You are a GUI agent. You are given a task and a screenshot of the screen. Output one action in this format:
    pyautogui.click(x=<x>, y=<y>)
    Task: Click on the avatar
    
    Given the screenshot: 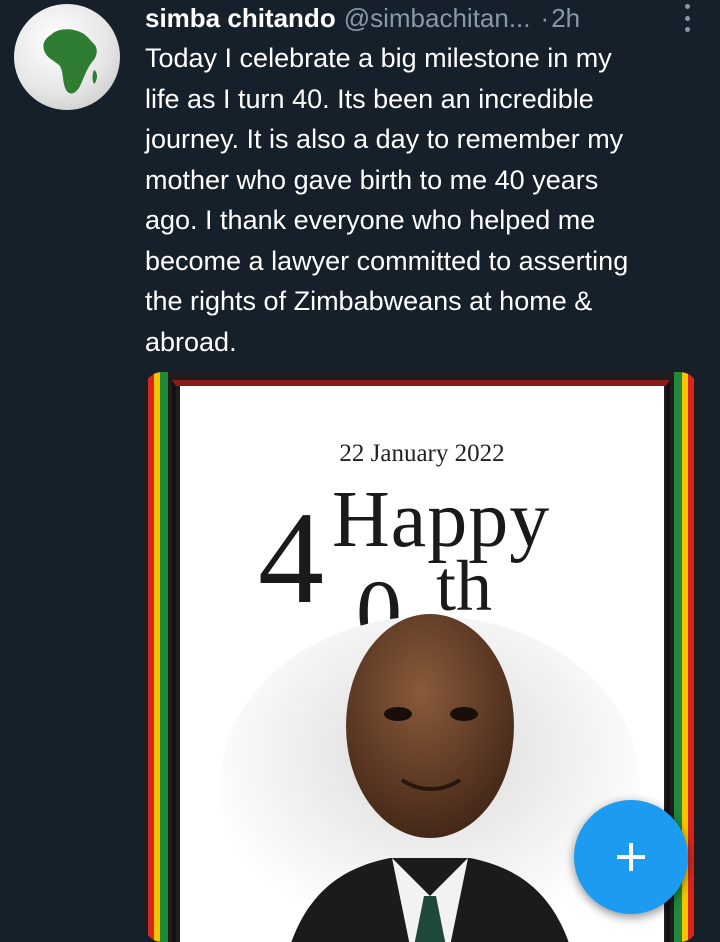 What is the action you would take?
    pyautogui.click(x=67, y=57)
    